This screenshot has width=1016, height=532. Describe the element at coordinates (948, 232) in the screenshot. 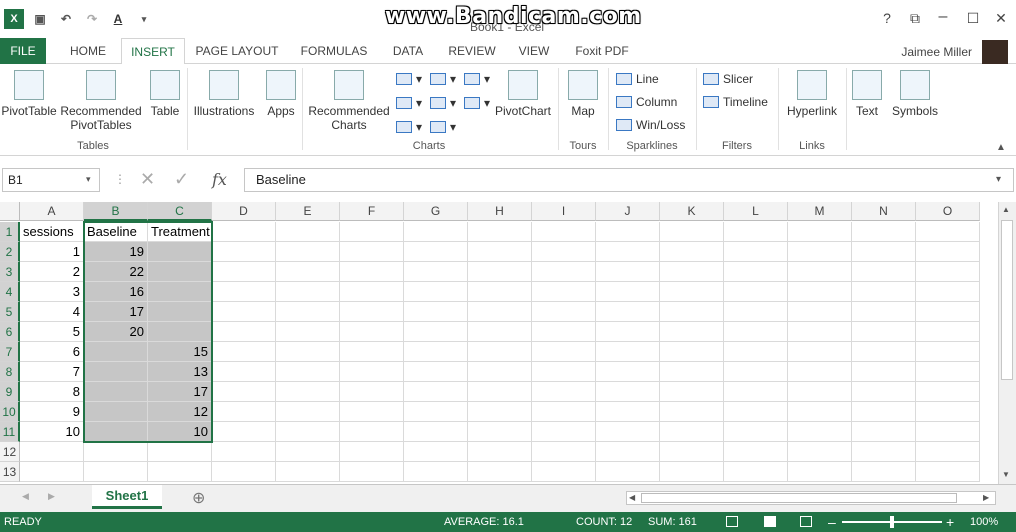

I see `cell-o1` at that location.